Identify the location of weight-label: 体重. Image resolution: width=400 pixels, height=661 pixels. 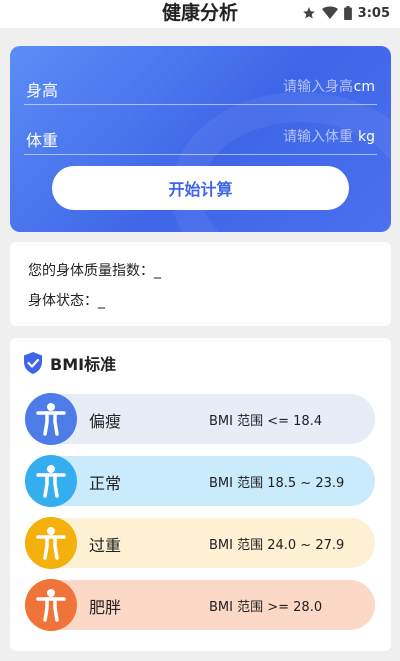
(42, 140).